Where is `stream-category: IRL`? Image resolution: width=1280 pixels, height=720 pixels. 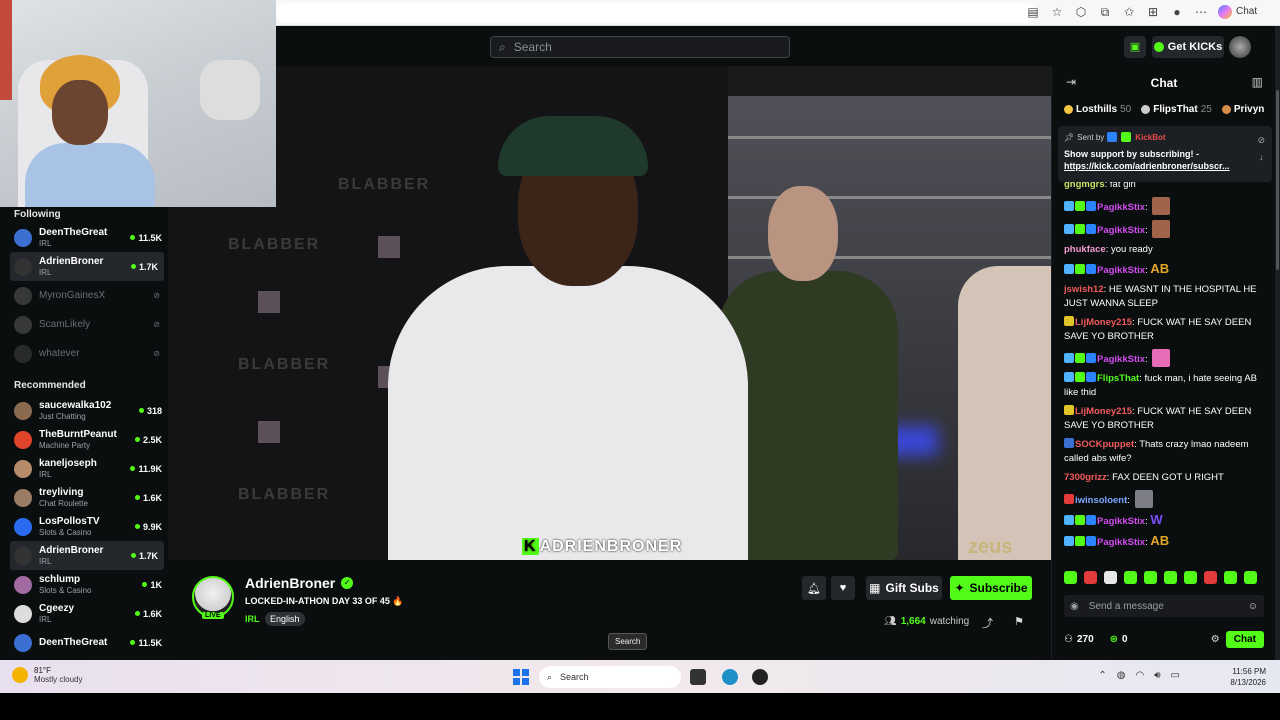
stream-category: IRL is located at coordinates (252, 619).